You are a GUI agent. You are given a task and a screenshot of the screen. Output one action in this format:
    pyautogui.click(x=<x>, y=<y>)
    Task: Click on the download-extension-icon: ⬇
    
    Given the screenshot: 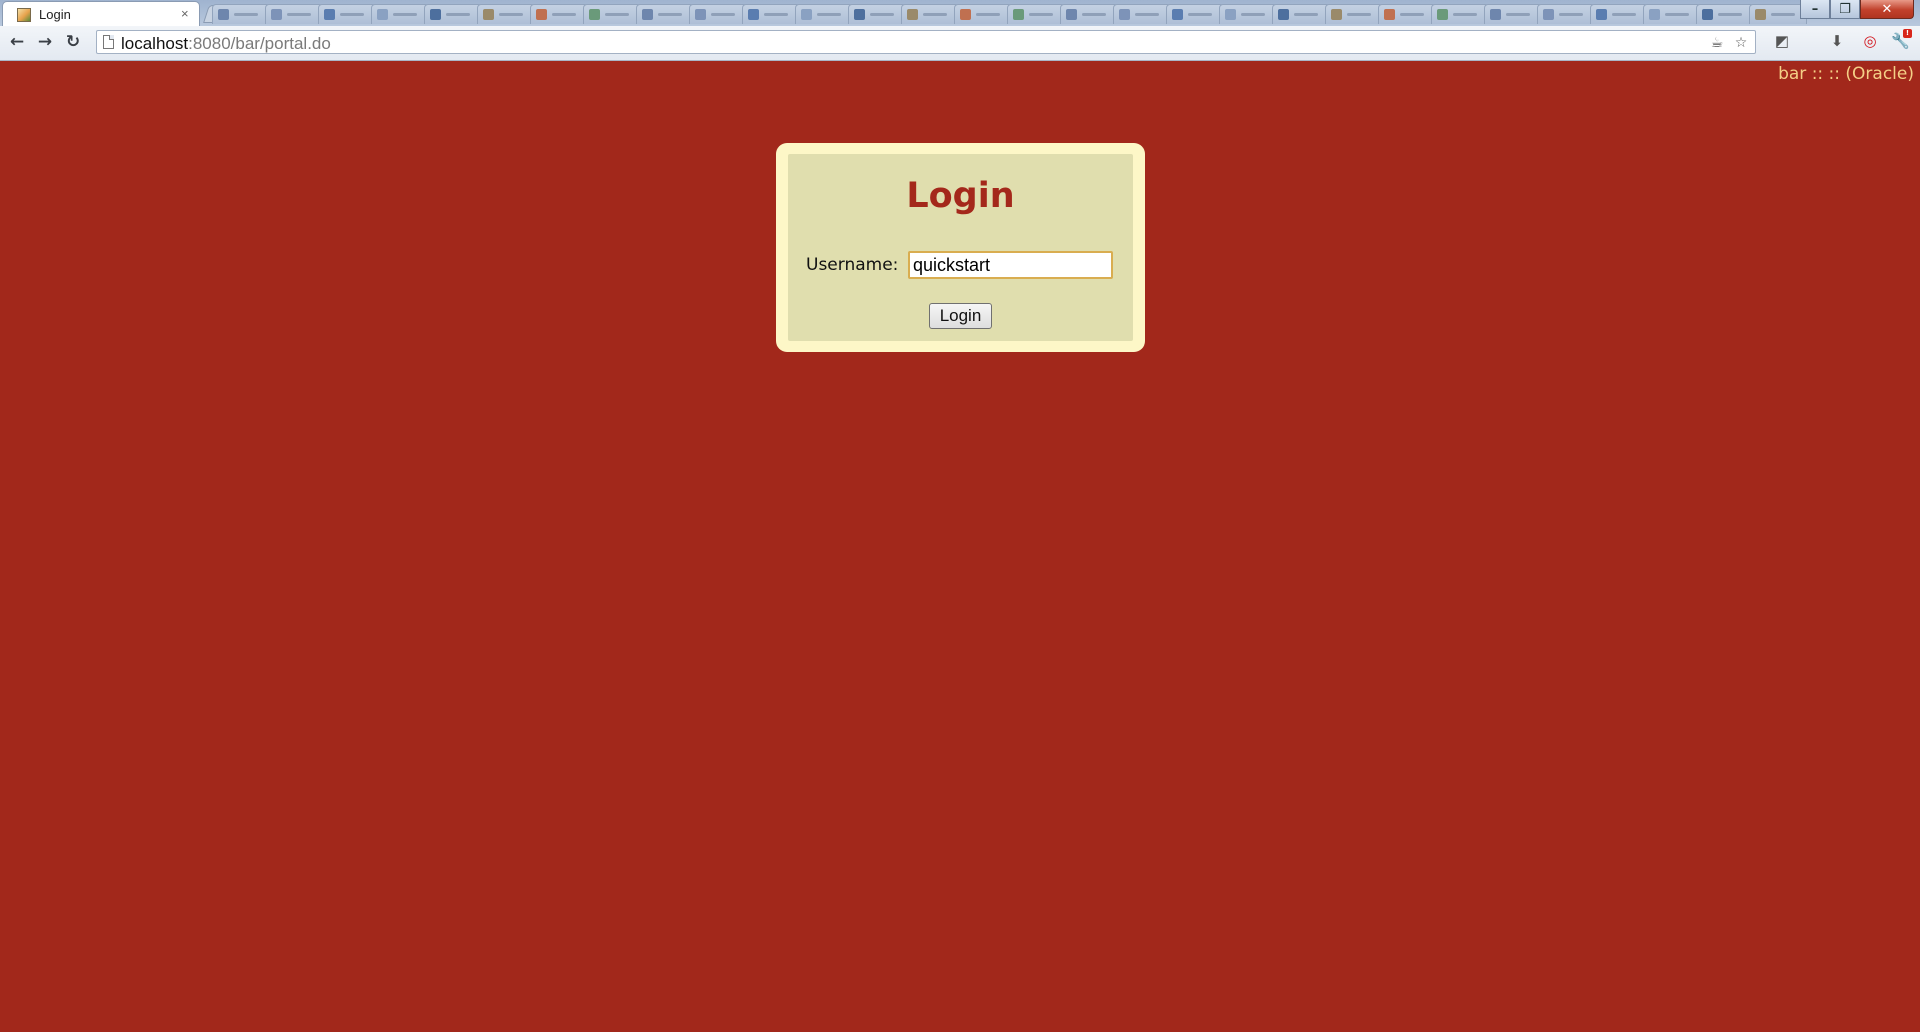 What is the action you would take?
    pyautogui.click(x=1837, y=41)
    